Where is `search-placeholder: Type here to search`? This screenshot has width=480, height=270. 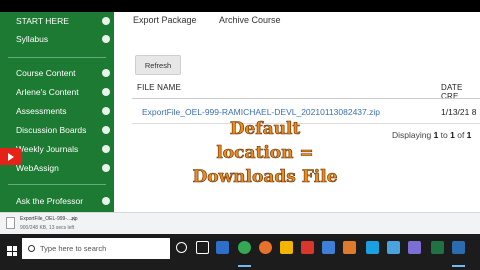
search-placeholder: Type here to search is located at coordinates (73, 248).